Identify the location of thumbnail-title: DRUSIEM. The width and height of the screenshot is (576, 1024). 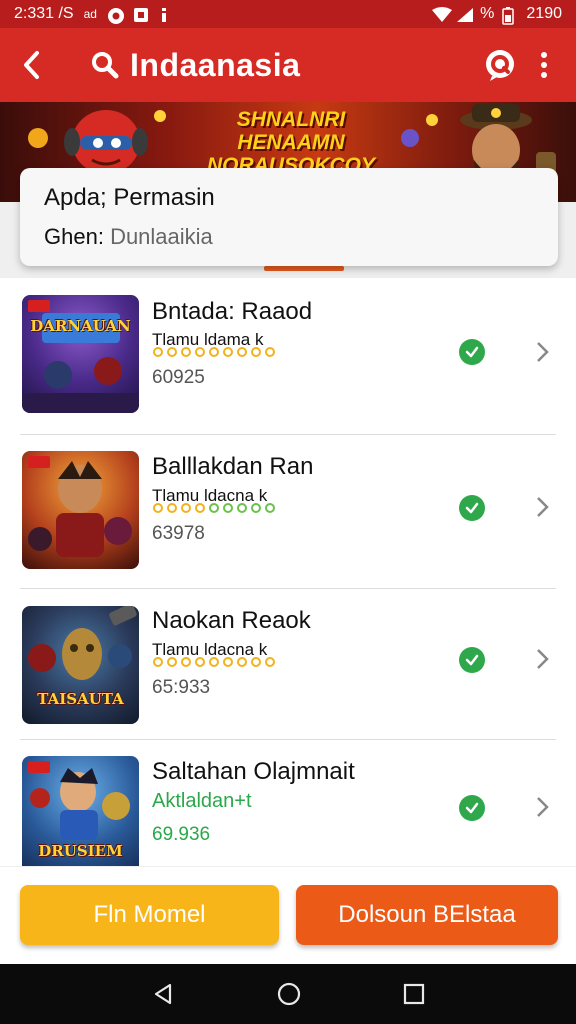
(80, 851).